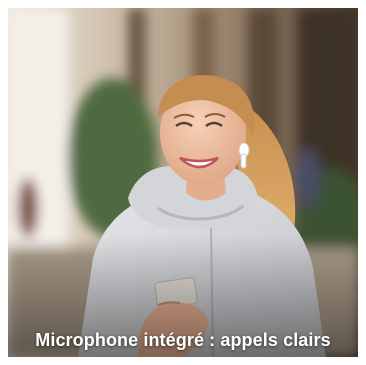 Image resolution: width=366 pixels, height=365 pixels. I want to click on caption-text: Microphone intégré : appels clairs, so click(183, 340).